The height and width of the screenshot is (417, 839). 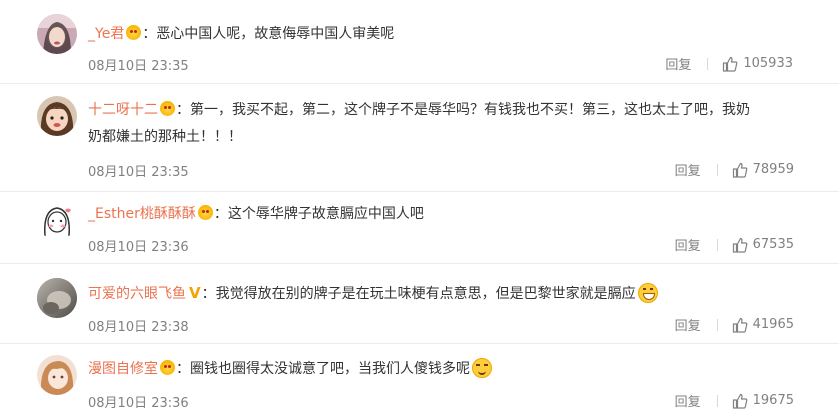 I want to click on timestamp: 08月10日 23:38, so click(x=138, y=327).